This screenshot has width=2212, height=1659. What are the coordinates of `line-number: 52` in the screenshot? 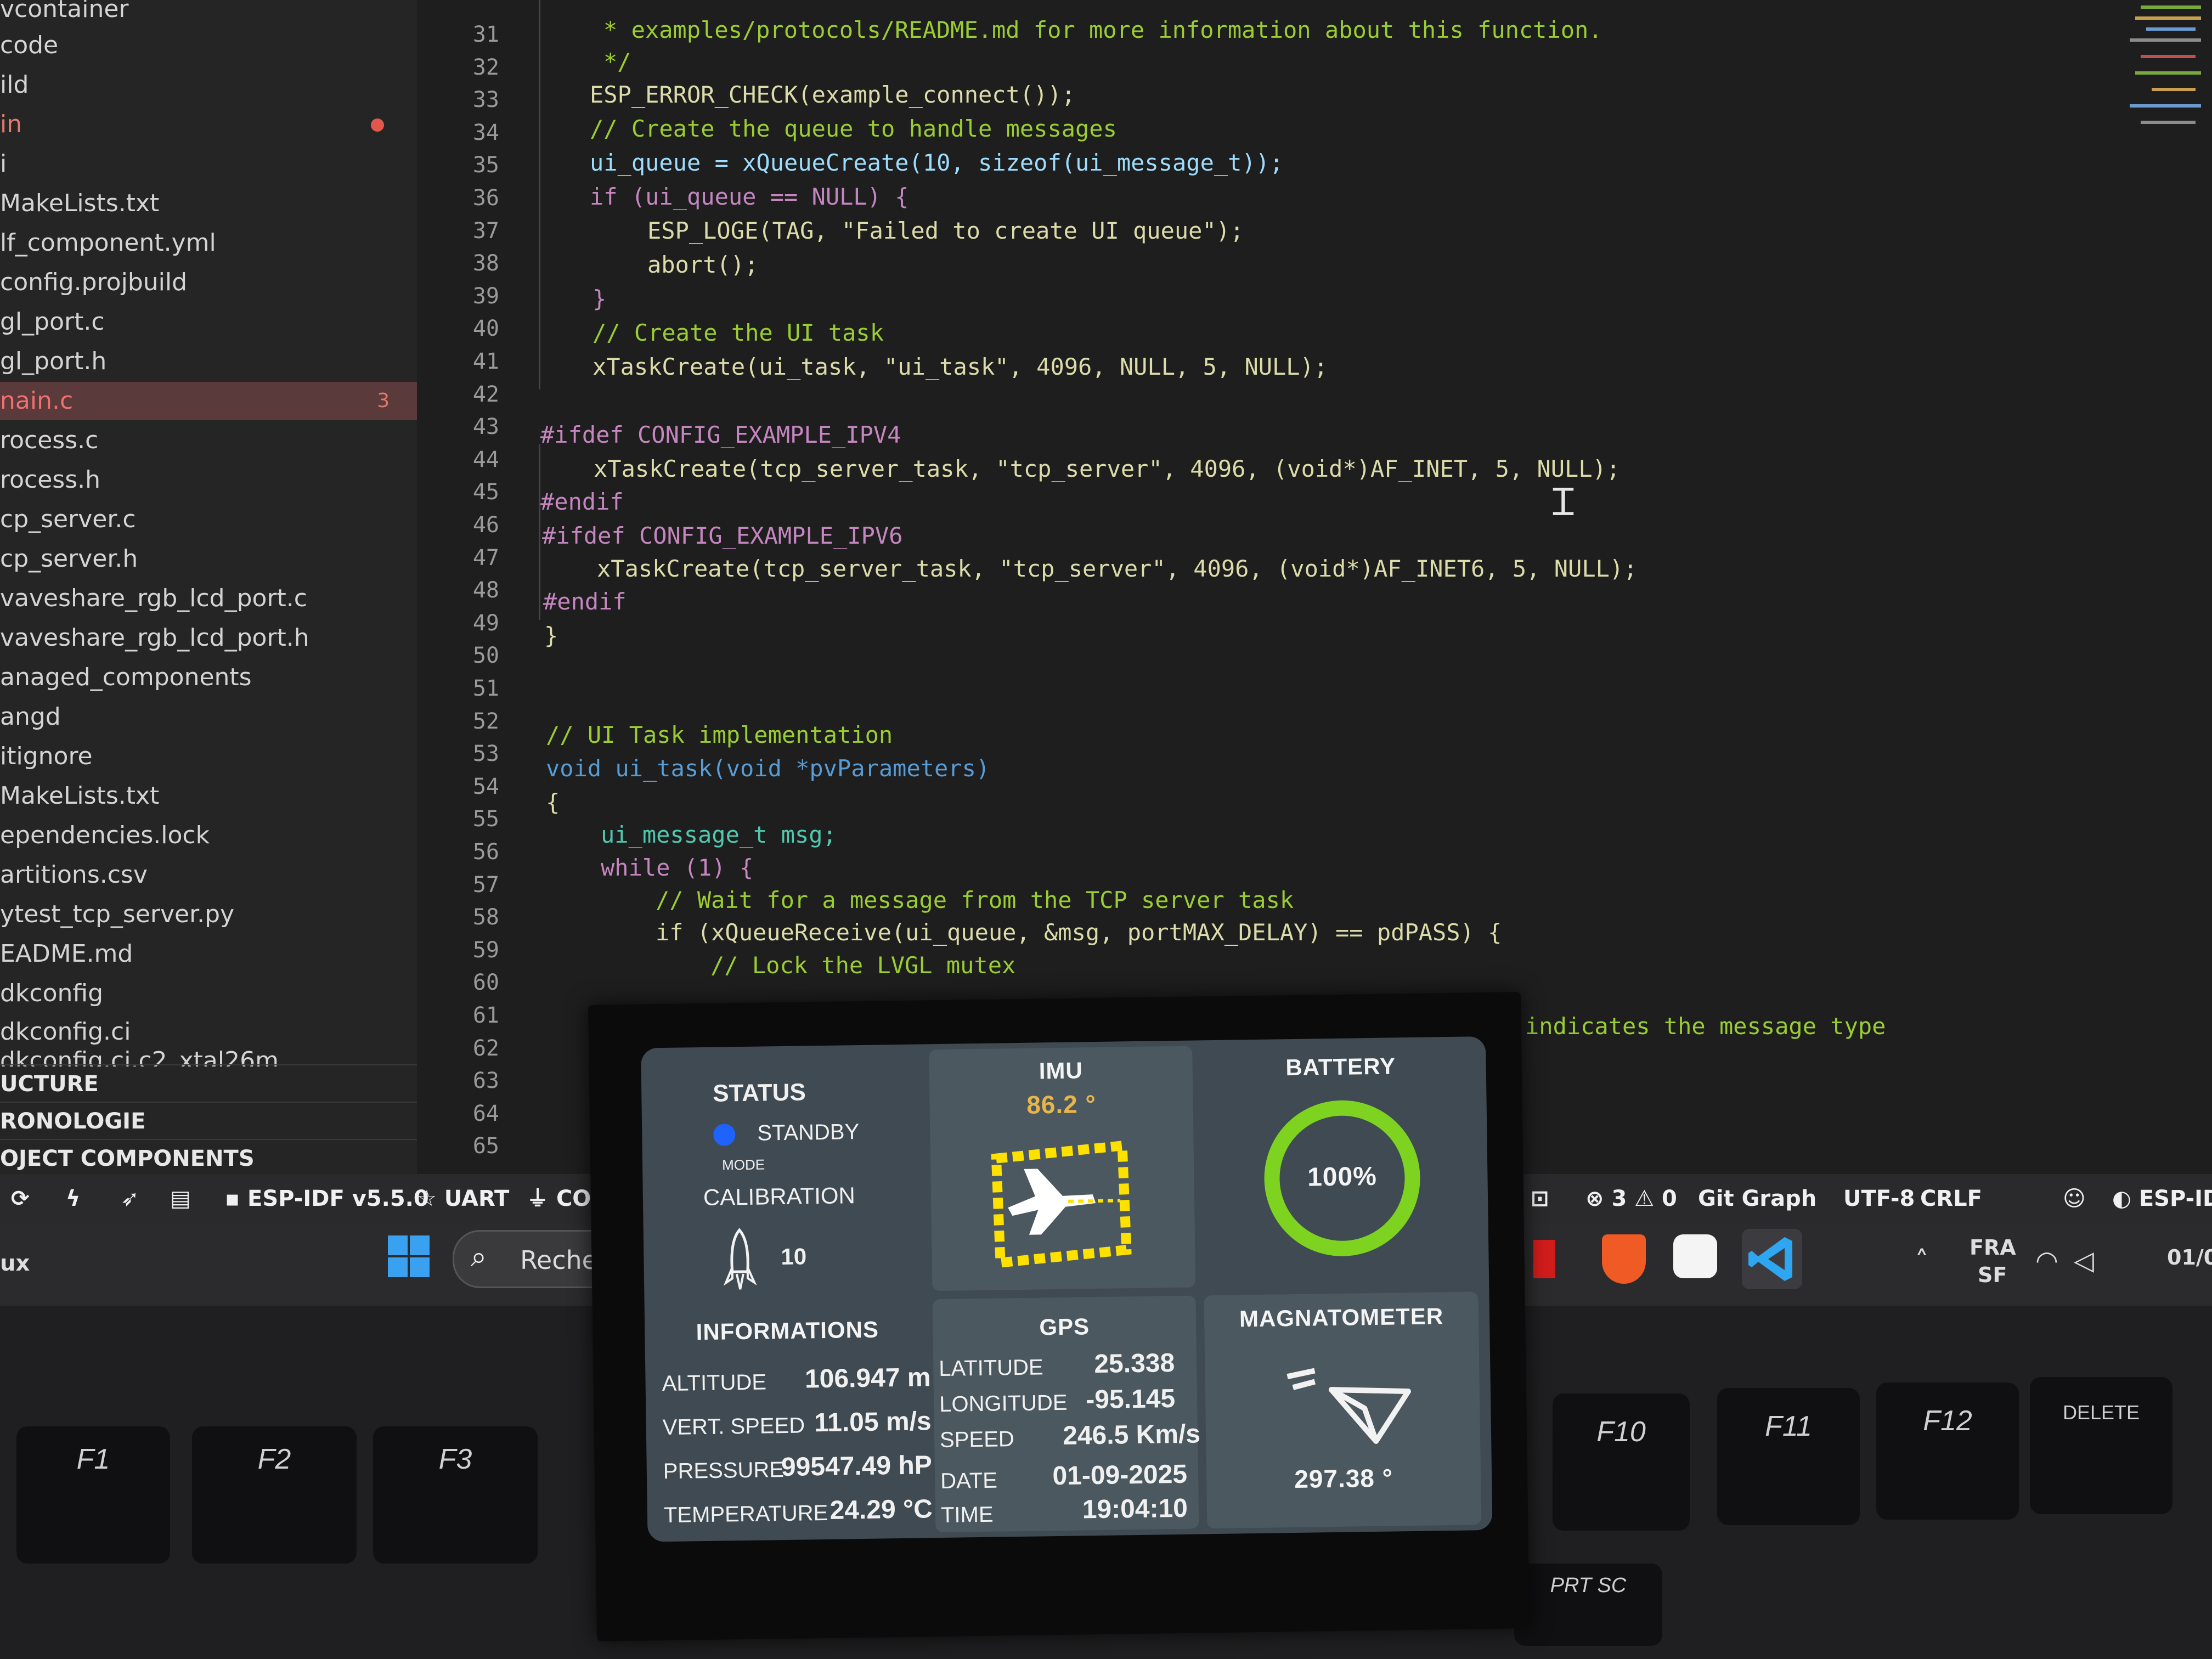 It's located at (485, 721).